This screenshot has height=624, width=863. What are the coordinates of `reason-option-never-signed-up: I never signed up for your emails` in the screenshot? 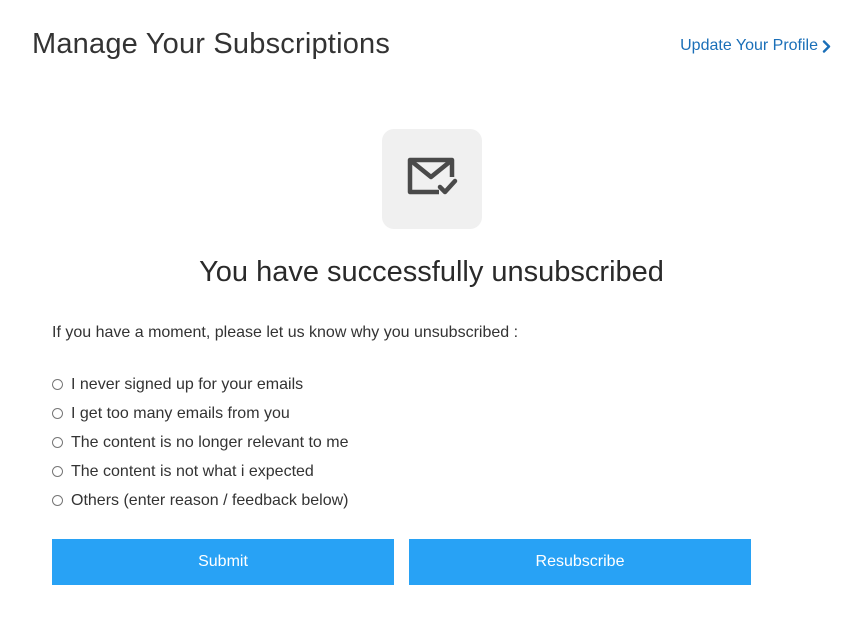 It's located at (200, 384).